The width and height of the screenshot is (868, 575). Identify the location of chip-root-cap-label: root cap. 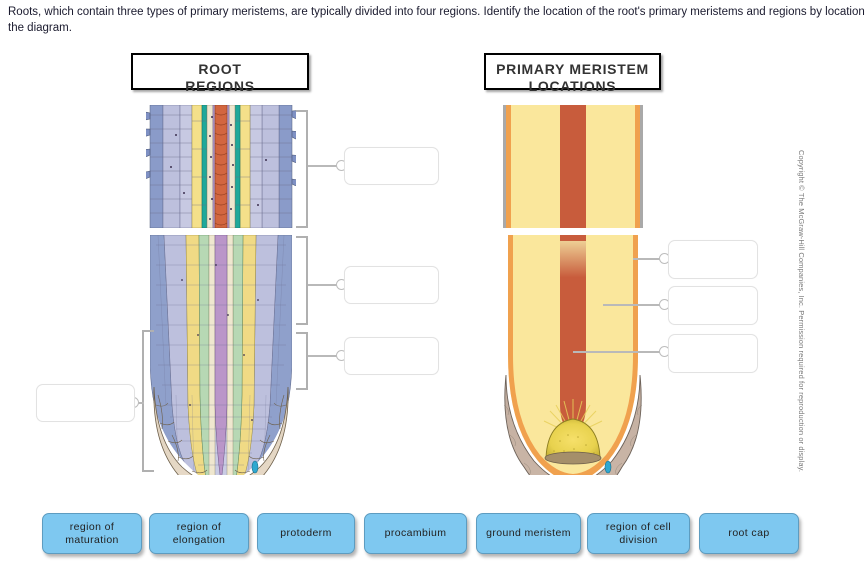
(749, 533).